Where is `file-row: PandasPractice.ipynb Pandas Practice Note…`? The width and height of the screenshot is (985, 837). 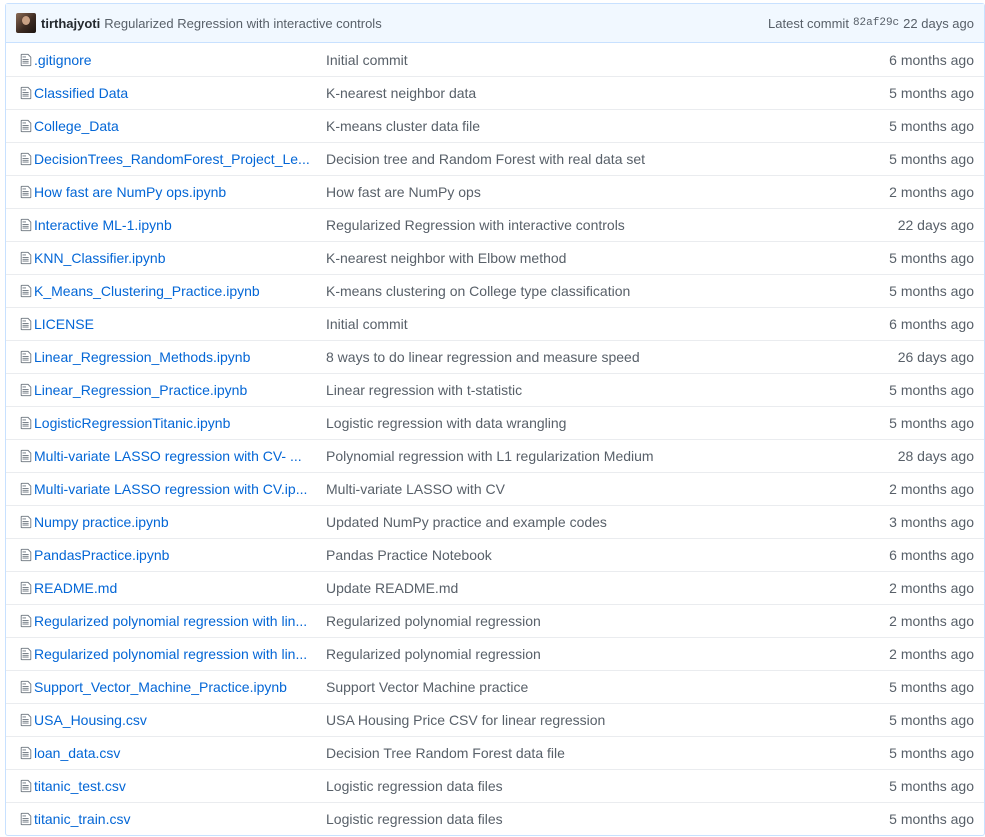
file-row: PandasPractice.ipynb Pandas Practice Note… is located at coordinates (495, 554).